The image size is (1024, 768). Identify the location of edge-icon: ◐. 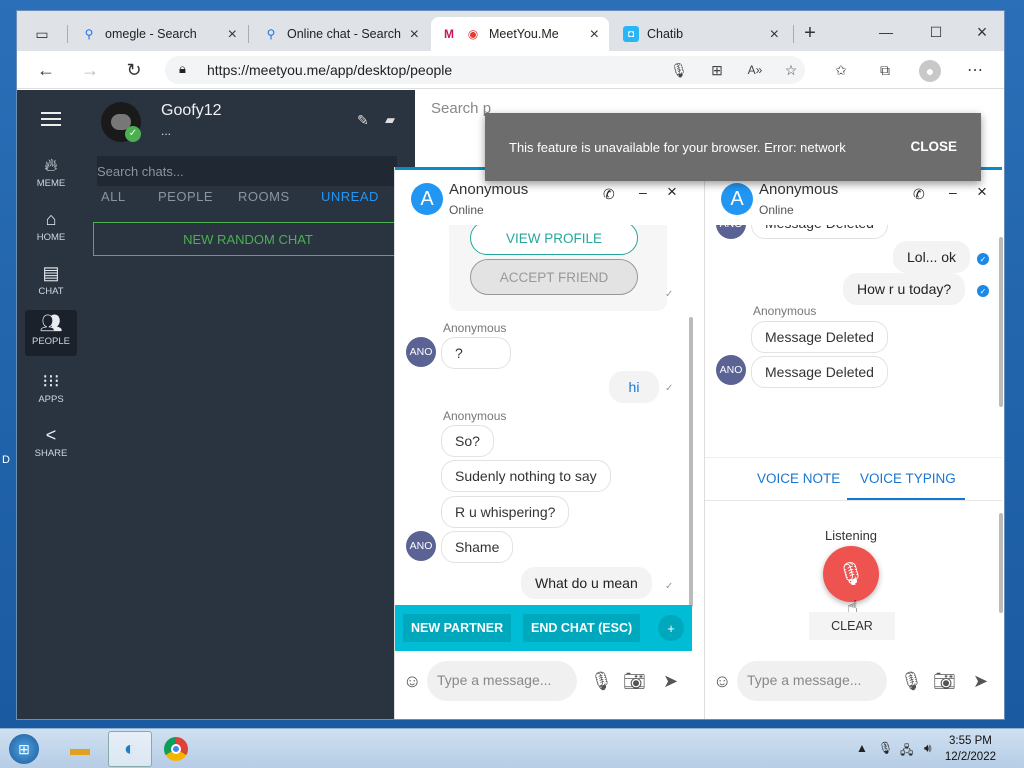
(130, 748).